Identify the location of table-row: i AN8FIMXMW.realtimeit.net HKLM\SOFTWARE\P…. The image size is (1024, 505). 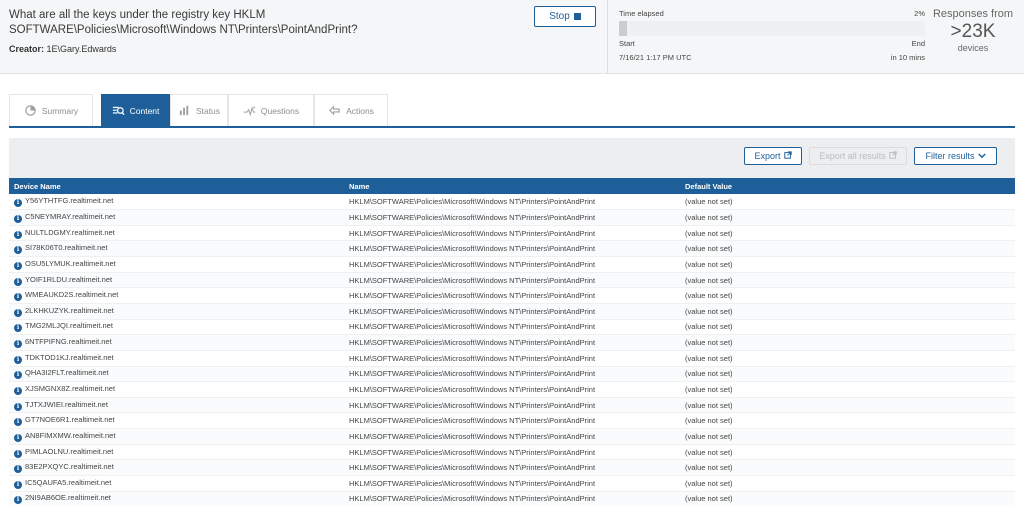
(512, 436).